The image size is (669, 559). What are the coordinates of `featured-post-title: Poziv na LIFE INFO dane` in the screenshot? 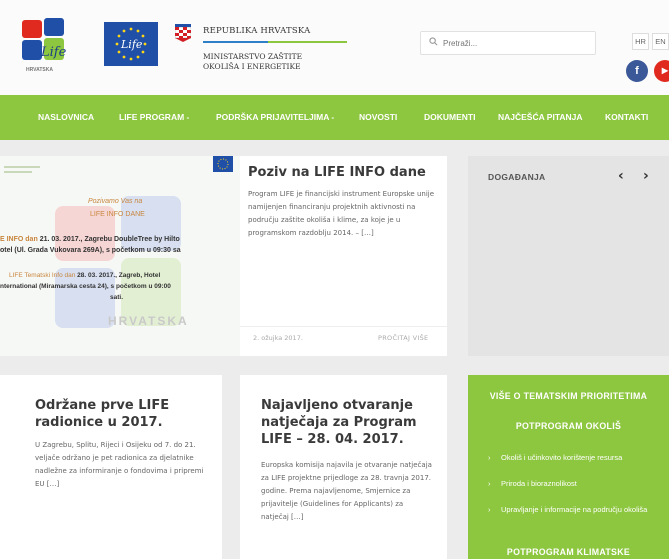 It's located at (337, 172).